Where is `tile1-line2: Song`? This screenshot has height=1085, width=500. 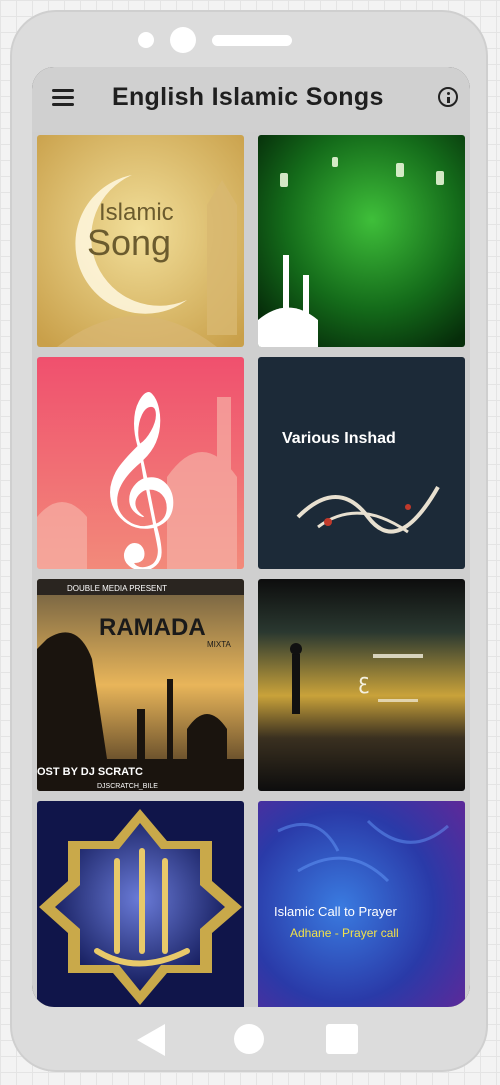 tile1-line2: Song is located at coordinates (129, 242).